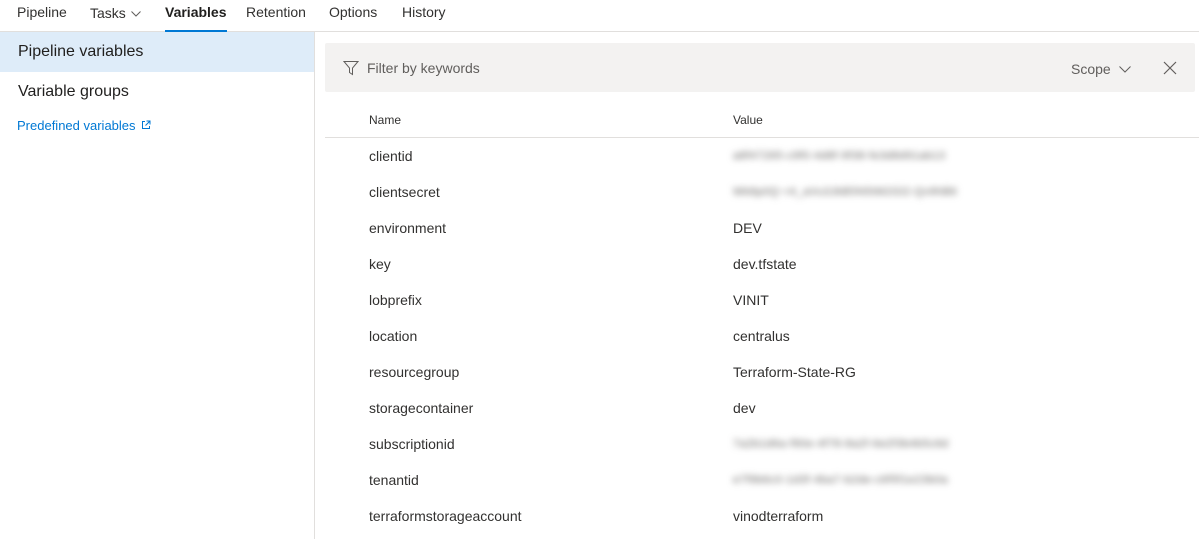  What do you see at coordinates (385, 120) in the screenshot?
I see `column-header-name: Name` at bounding box center [385, 120].